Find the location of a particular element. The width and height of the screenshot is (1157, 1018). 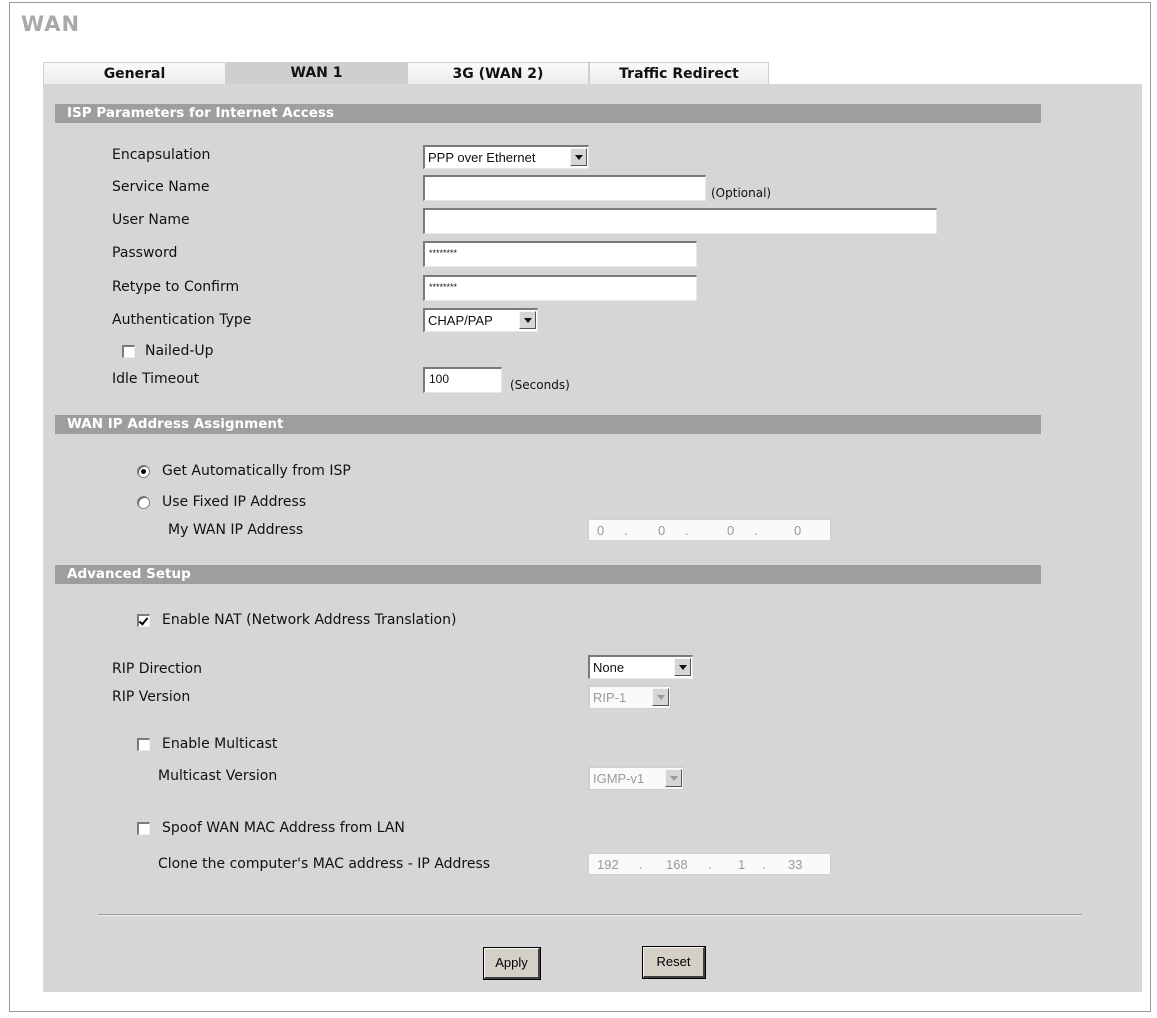

clone-mac-ip-input: 192 . 168 . 1 . 33 is located at coordinates (709, 864).